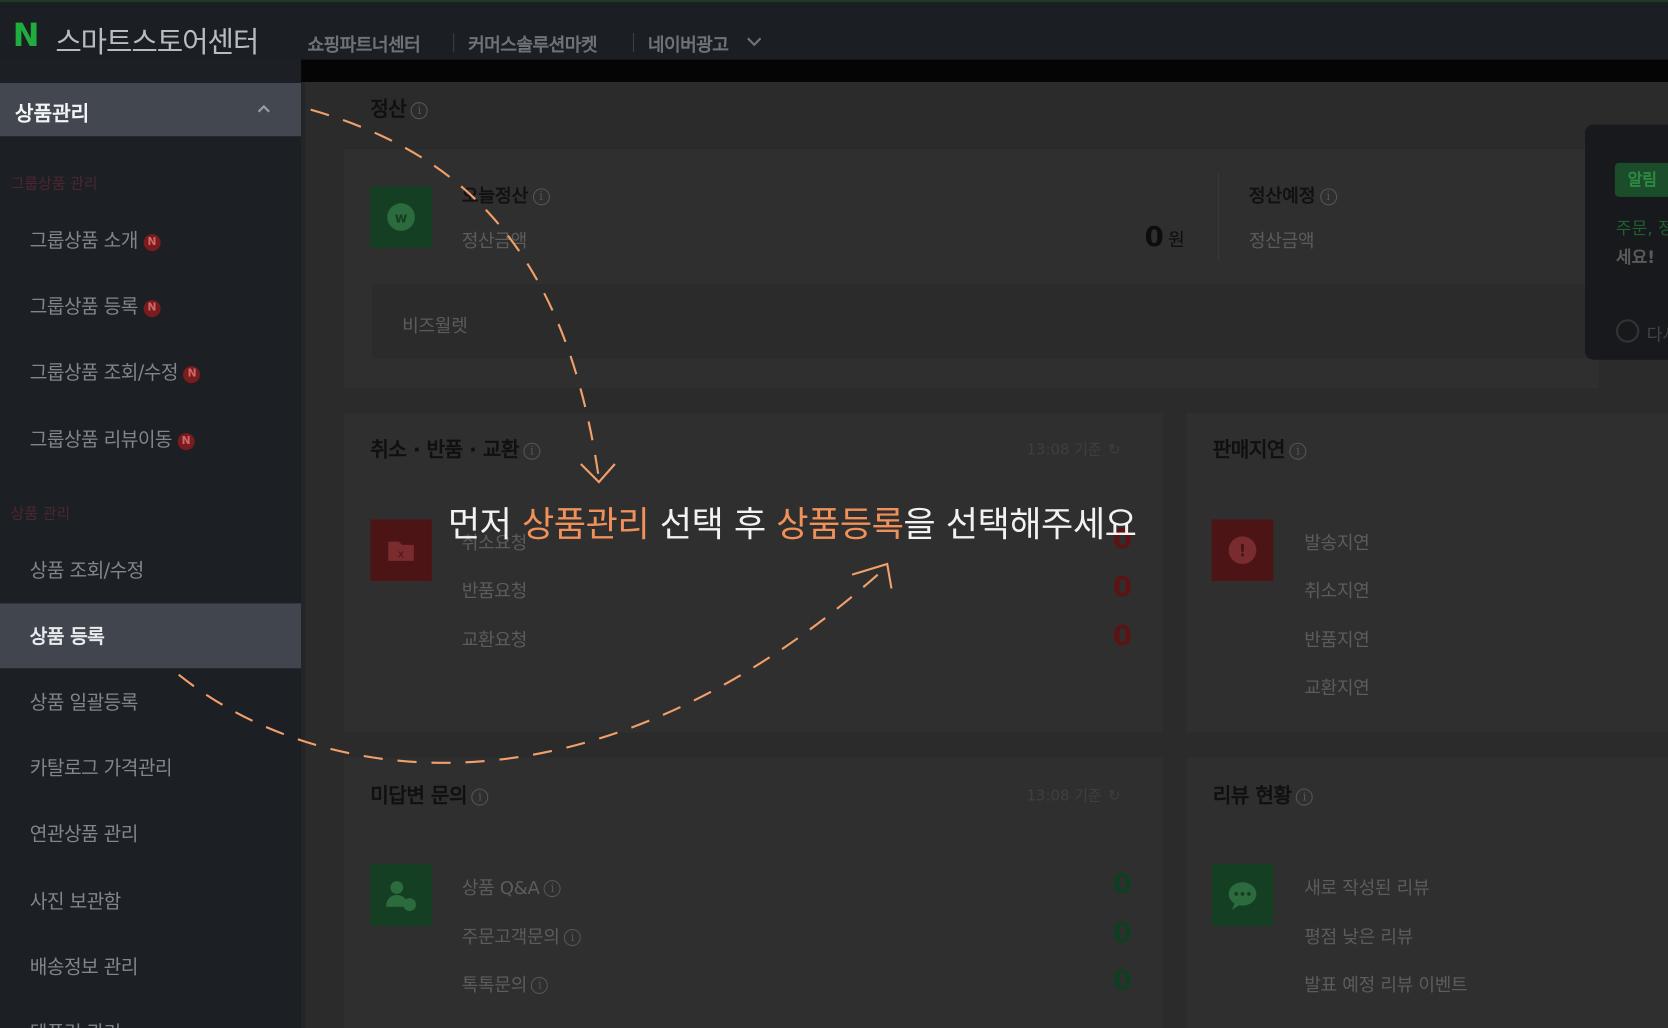 The height and width of the screenshot is (1028, 1668). I want to click on guide-instruction: 먼저 상품관리 선택 후 상품등록을 선택해주세요, so click(792, 524).